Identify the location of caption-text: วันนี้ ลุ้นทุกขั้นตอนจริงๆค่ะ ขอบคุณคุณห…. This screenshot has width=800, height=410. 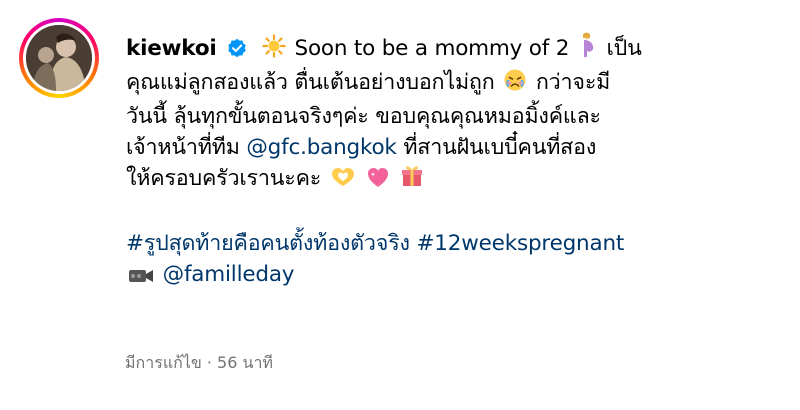
(363, 116).